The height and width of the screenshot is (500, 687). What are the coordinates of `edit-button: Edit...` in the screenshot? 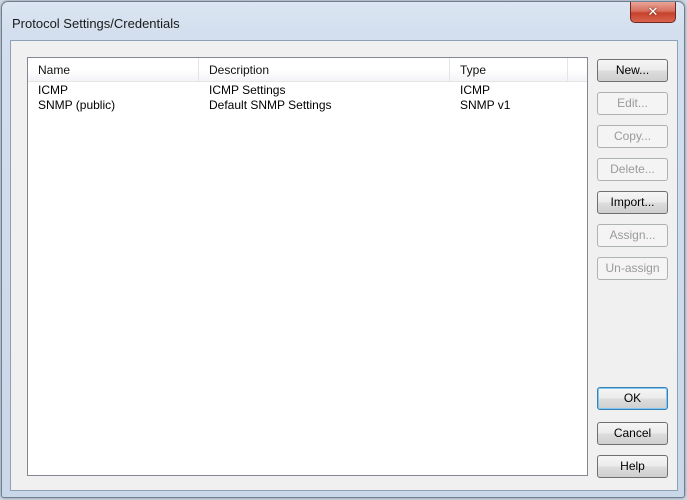 It's located at (632, 103).